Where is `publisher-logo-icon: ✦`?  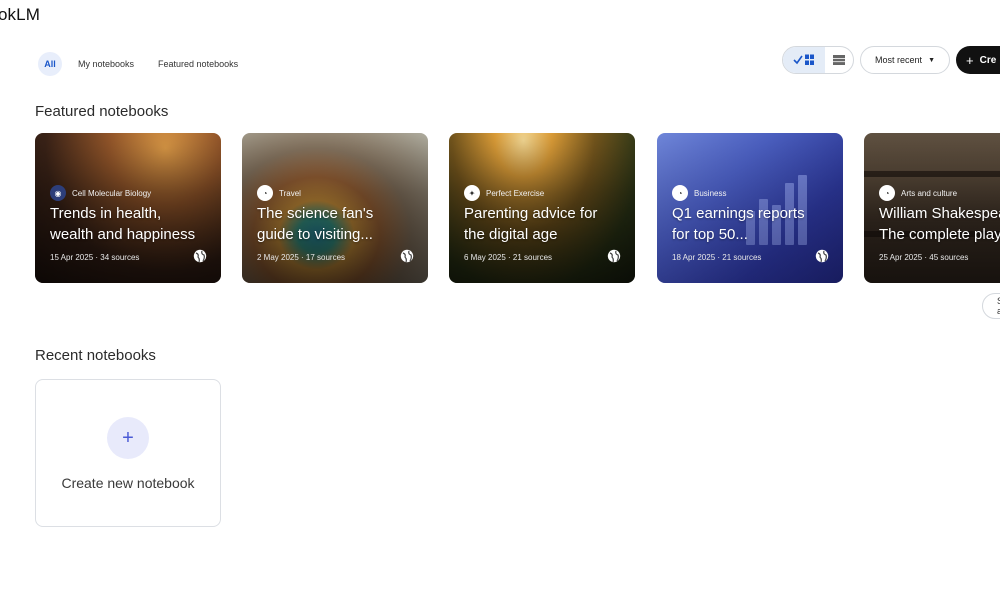 publisher-logo-icon: ✦ is located at coordinates (472, 193).